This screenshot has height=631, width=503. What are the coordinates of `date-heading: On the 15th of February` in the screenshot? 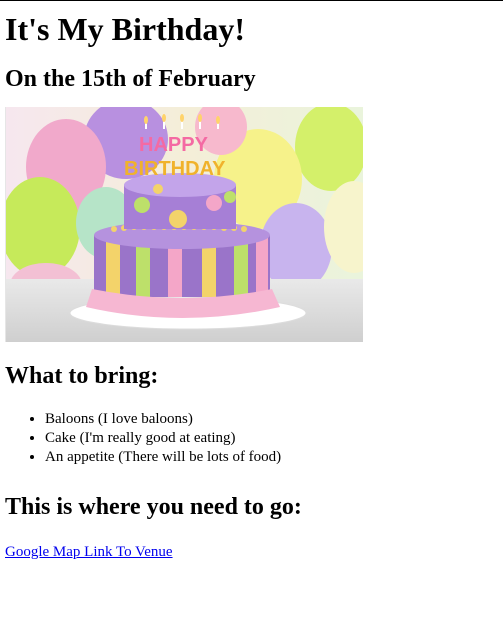 It's located at (130, 79).